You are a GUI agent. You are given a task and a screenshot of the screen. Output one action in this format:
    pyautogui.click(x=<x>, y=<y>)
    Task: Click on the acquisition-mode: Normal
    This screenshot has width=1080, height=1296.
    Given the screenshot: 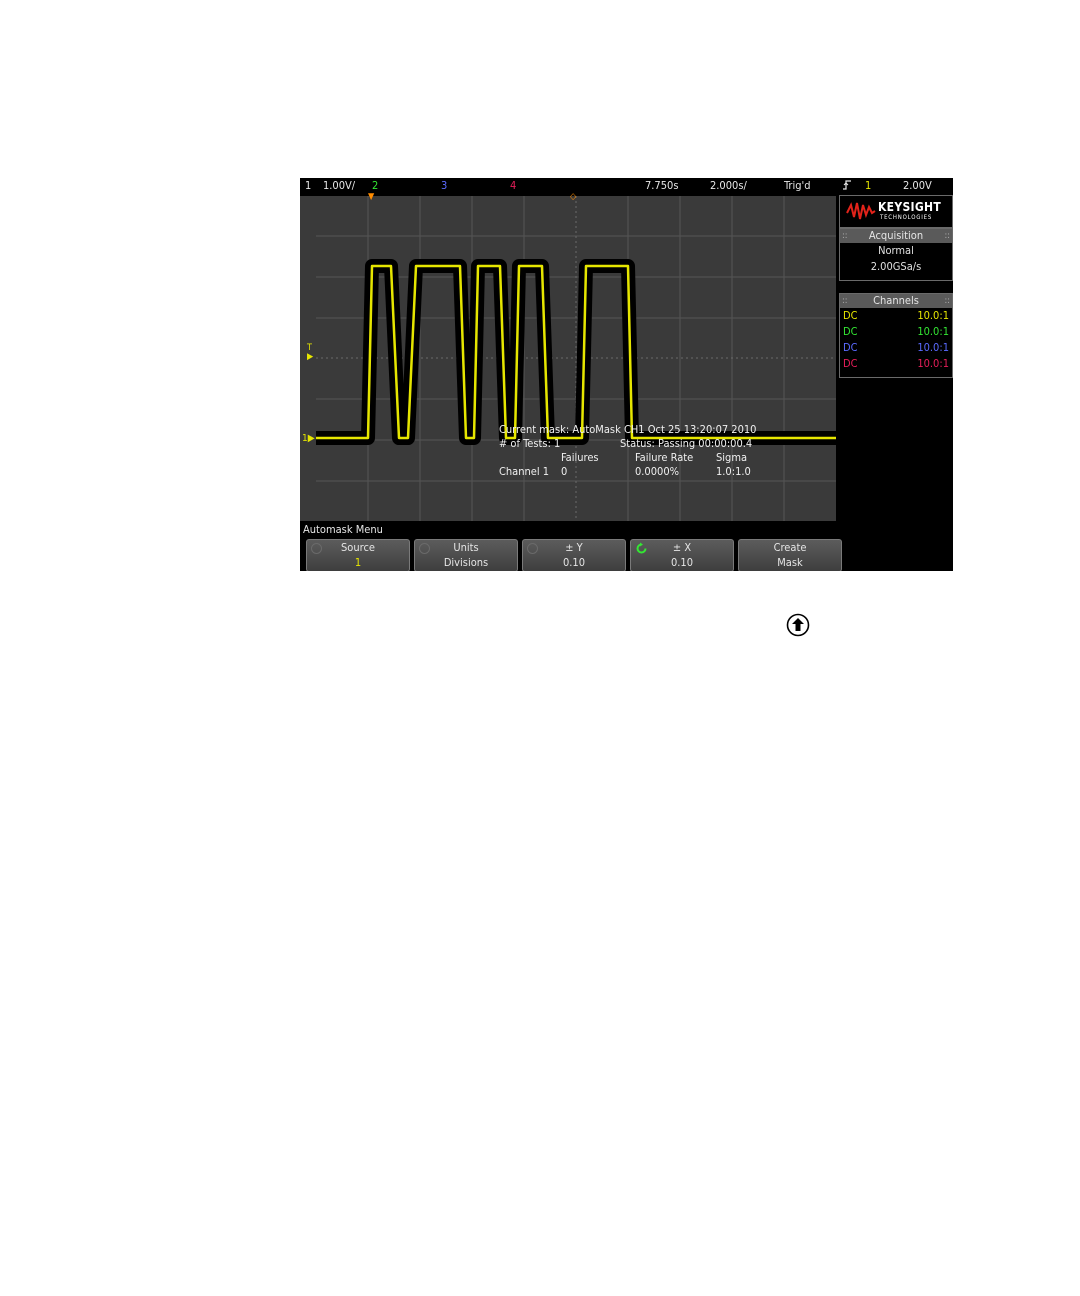 What is the action you would take?
    pyautogui.click(x=896, y=250)
    